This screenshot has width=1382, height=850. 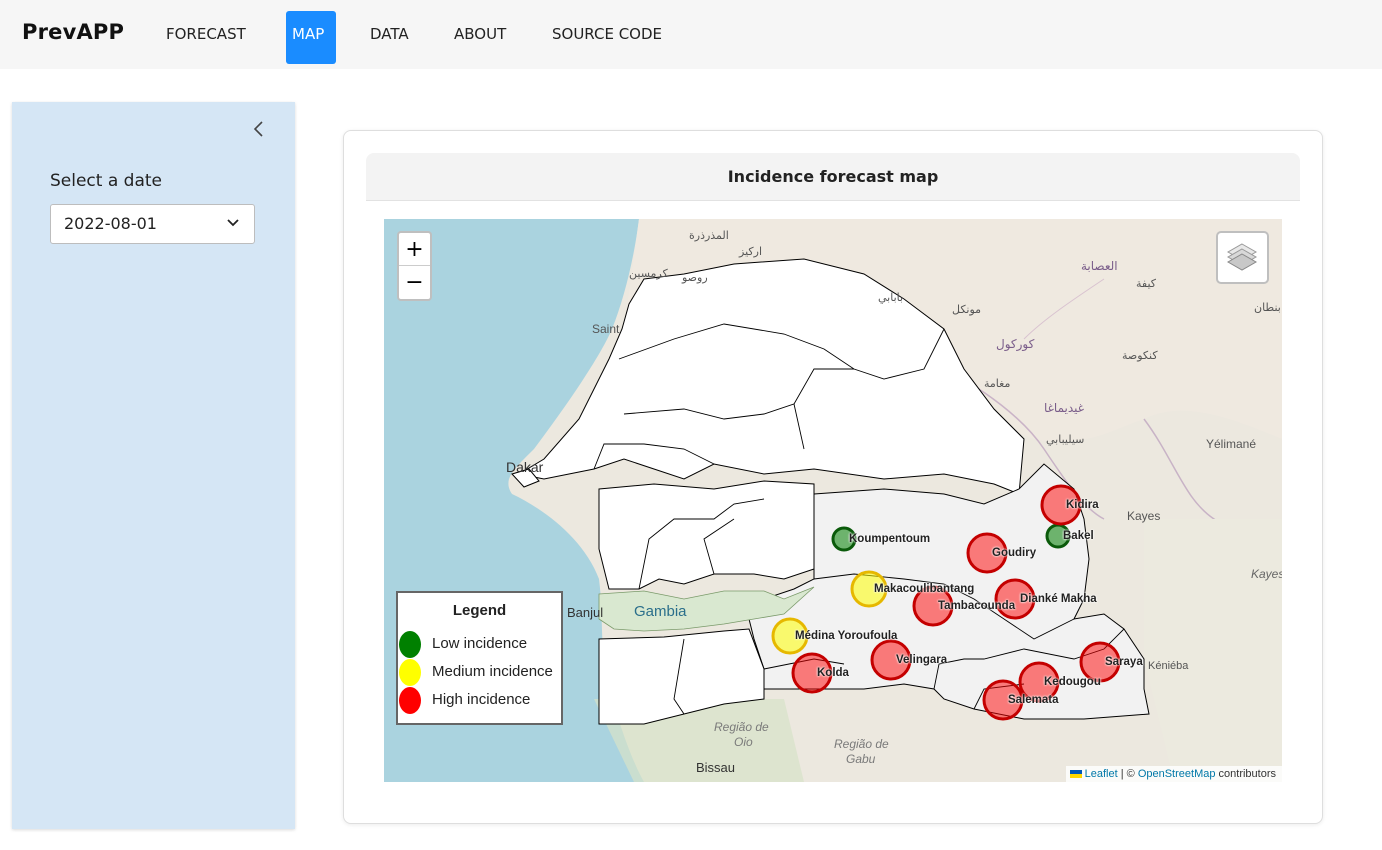 What do you see at coordinates (410, 644) in the screenshot?
I see `legend-swatch-low` at bounding box center [410, 644].